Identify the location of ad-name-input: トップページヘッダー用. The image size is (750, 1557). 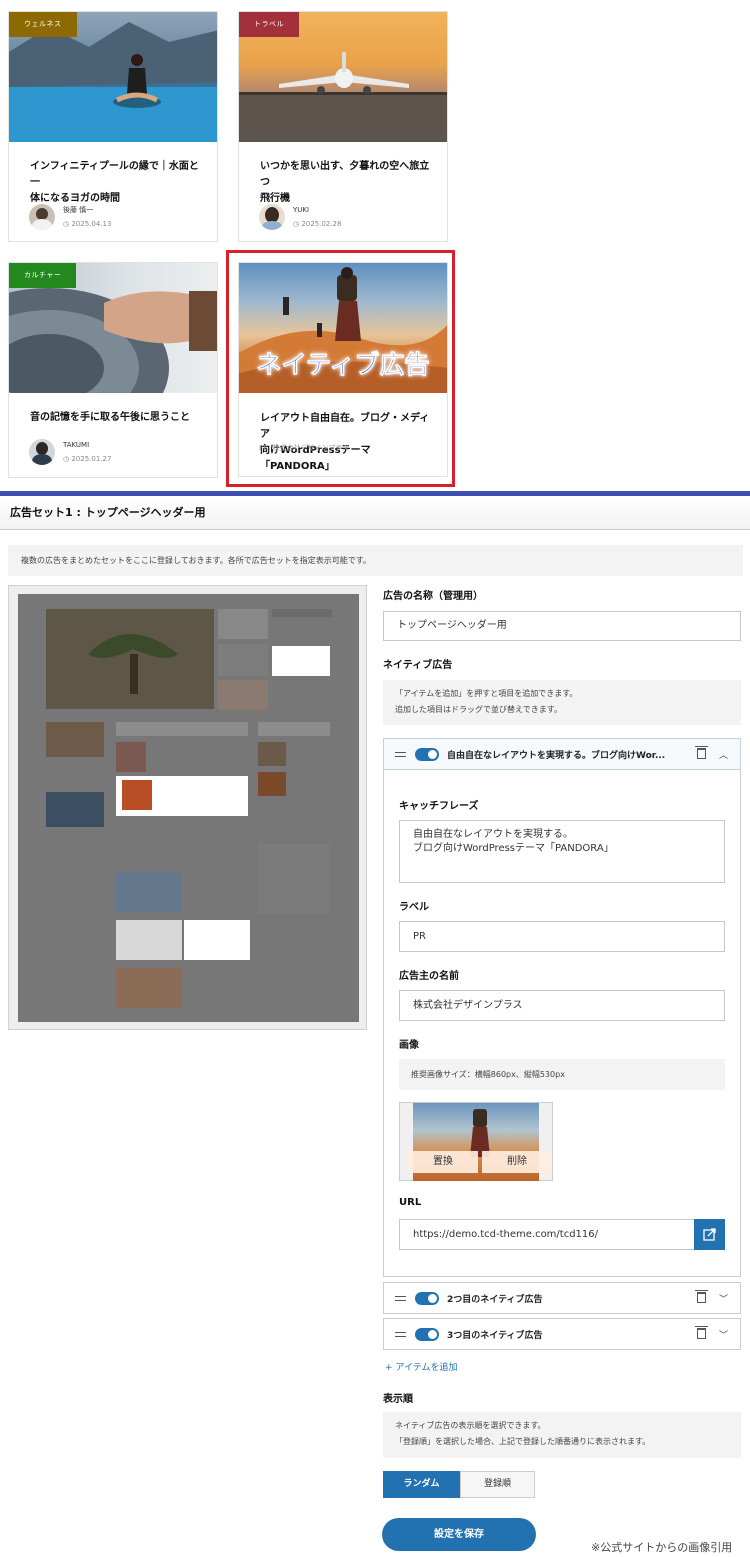
(562, 626).